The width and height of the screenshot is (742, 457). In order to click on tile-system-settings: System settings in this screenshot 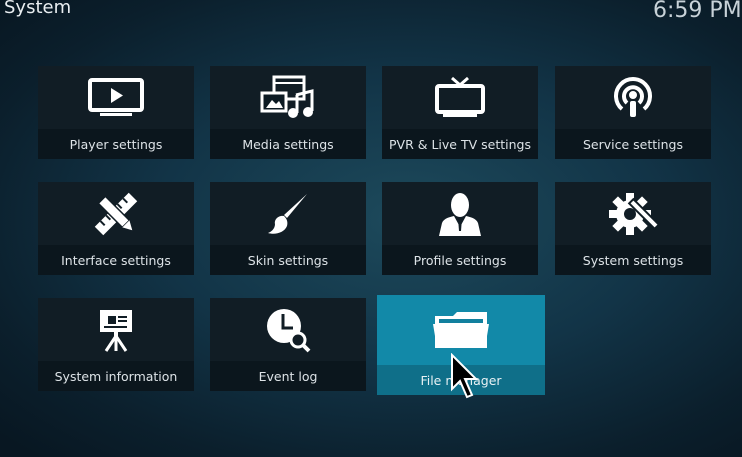, I will do `click(633, 228)`.